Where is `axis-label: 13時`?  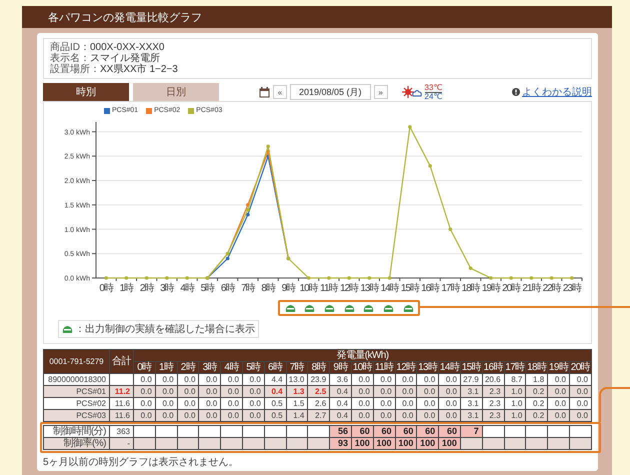
axis-label: 13時 is located at coordinates (369, 288).